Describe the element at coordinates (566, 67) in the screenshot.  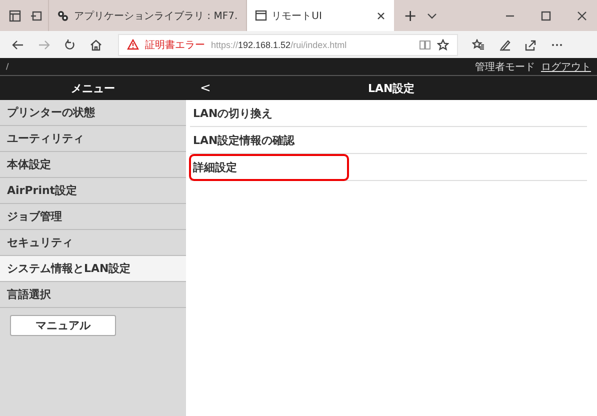
I see `logout-link: ログアウト` at that location.